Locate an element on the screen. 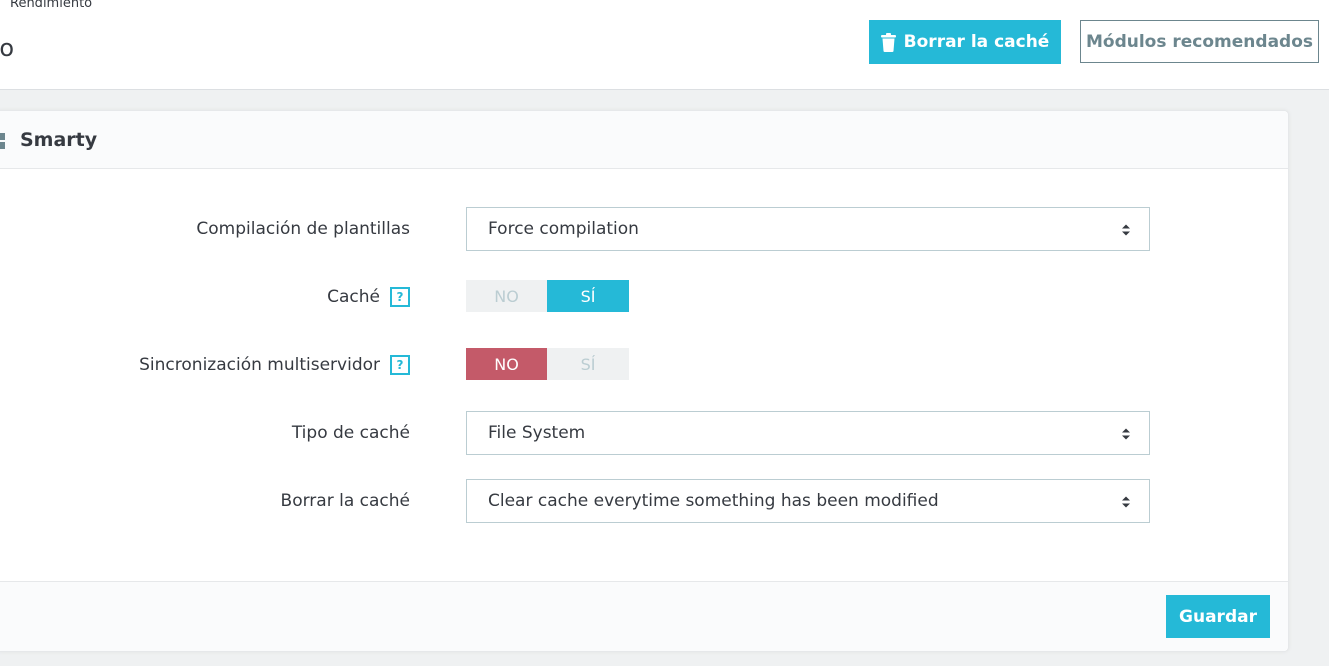 This screenshot has height=666, width=1329. cache-help-icon: ? is located at coordinates (400, 297).